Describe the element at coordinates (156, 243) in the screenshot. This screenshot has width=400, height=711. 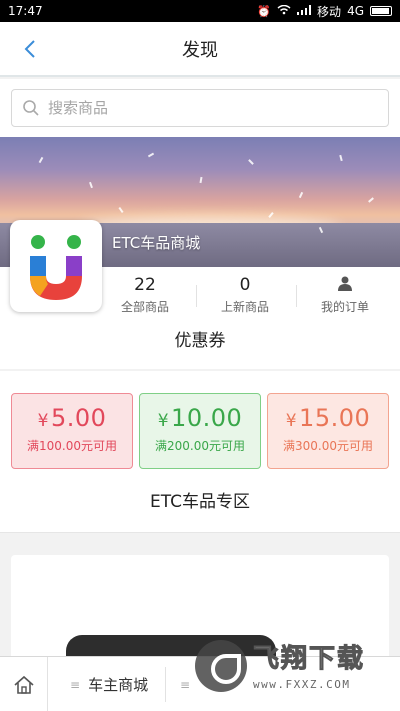
I see `shop-name: ETC车品商城` at that location.